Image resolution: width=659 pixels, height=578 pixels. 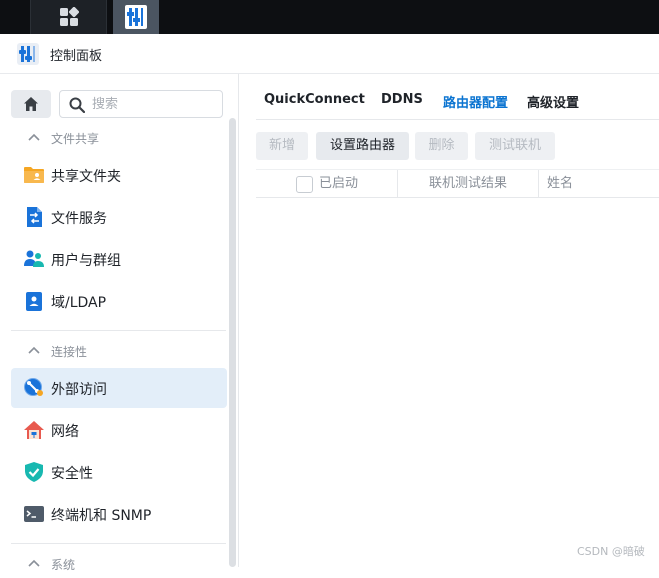 I want to click on sidebar-item-label: 外部访问, so click(x=79, y=390).